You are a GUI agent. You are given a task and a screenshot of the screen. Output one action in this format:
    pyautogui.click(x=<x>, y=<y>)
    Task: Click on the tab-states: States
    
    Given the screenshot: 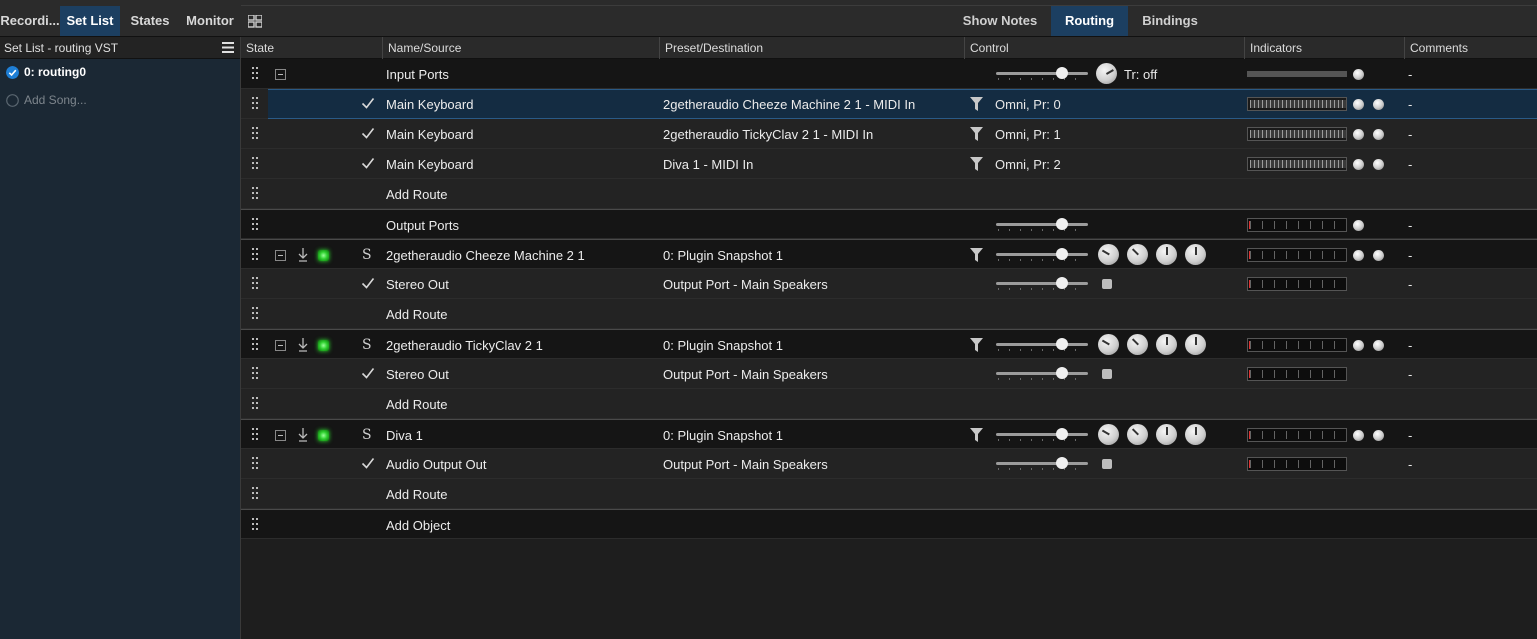 What is the action you would take?
    pyautogui.click(x=150, y=21)
    